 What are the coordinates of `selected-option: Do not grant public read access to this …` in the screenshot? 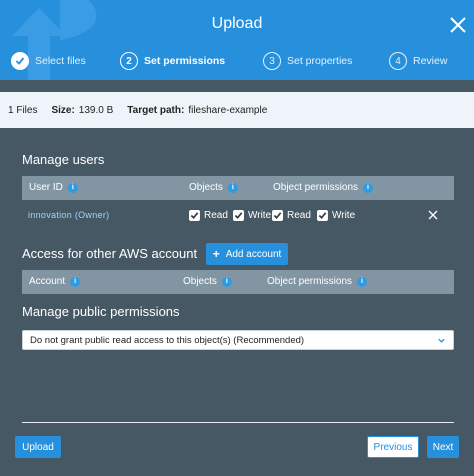 It's located at (167, 340).